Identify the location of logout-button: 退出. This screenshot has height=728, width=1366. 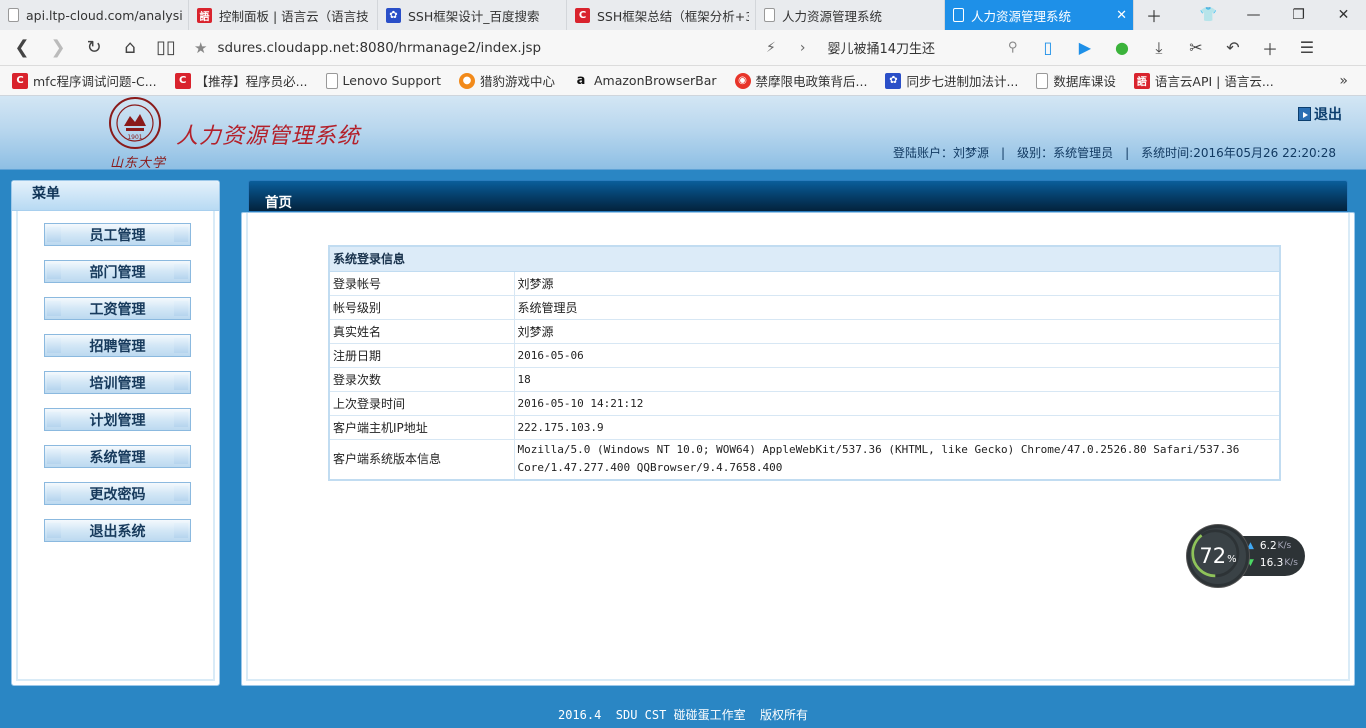
(1320, 114).